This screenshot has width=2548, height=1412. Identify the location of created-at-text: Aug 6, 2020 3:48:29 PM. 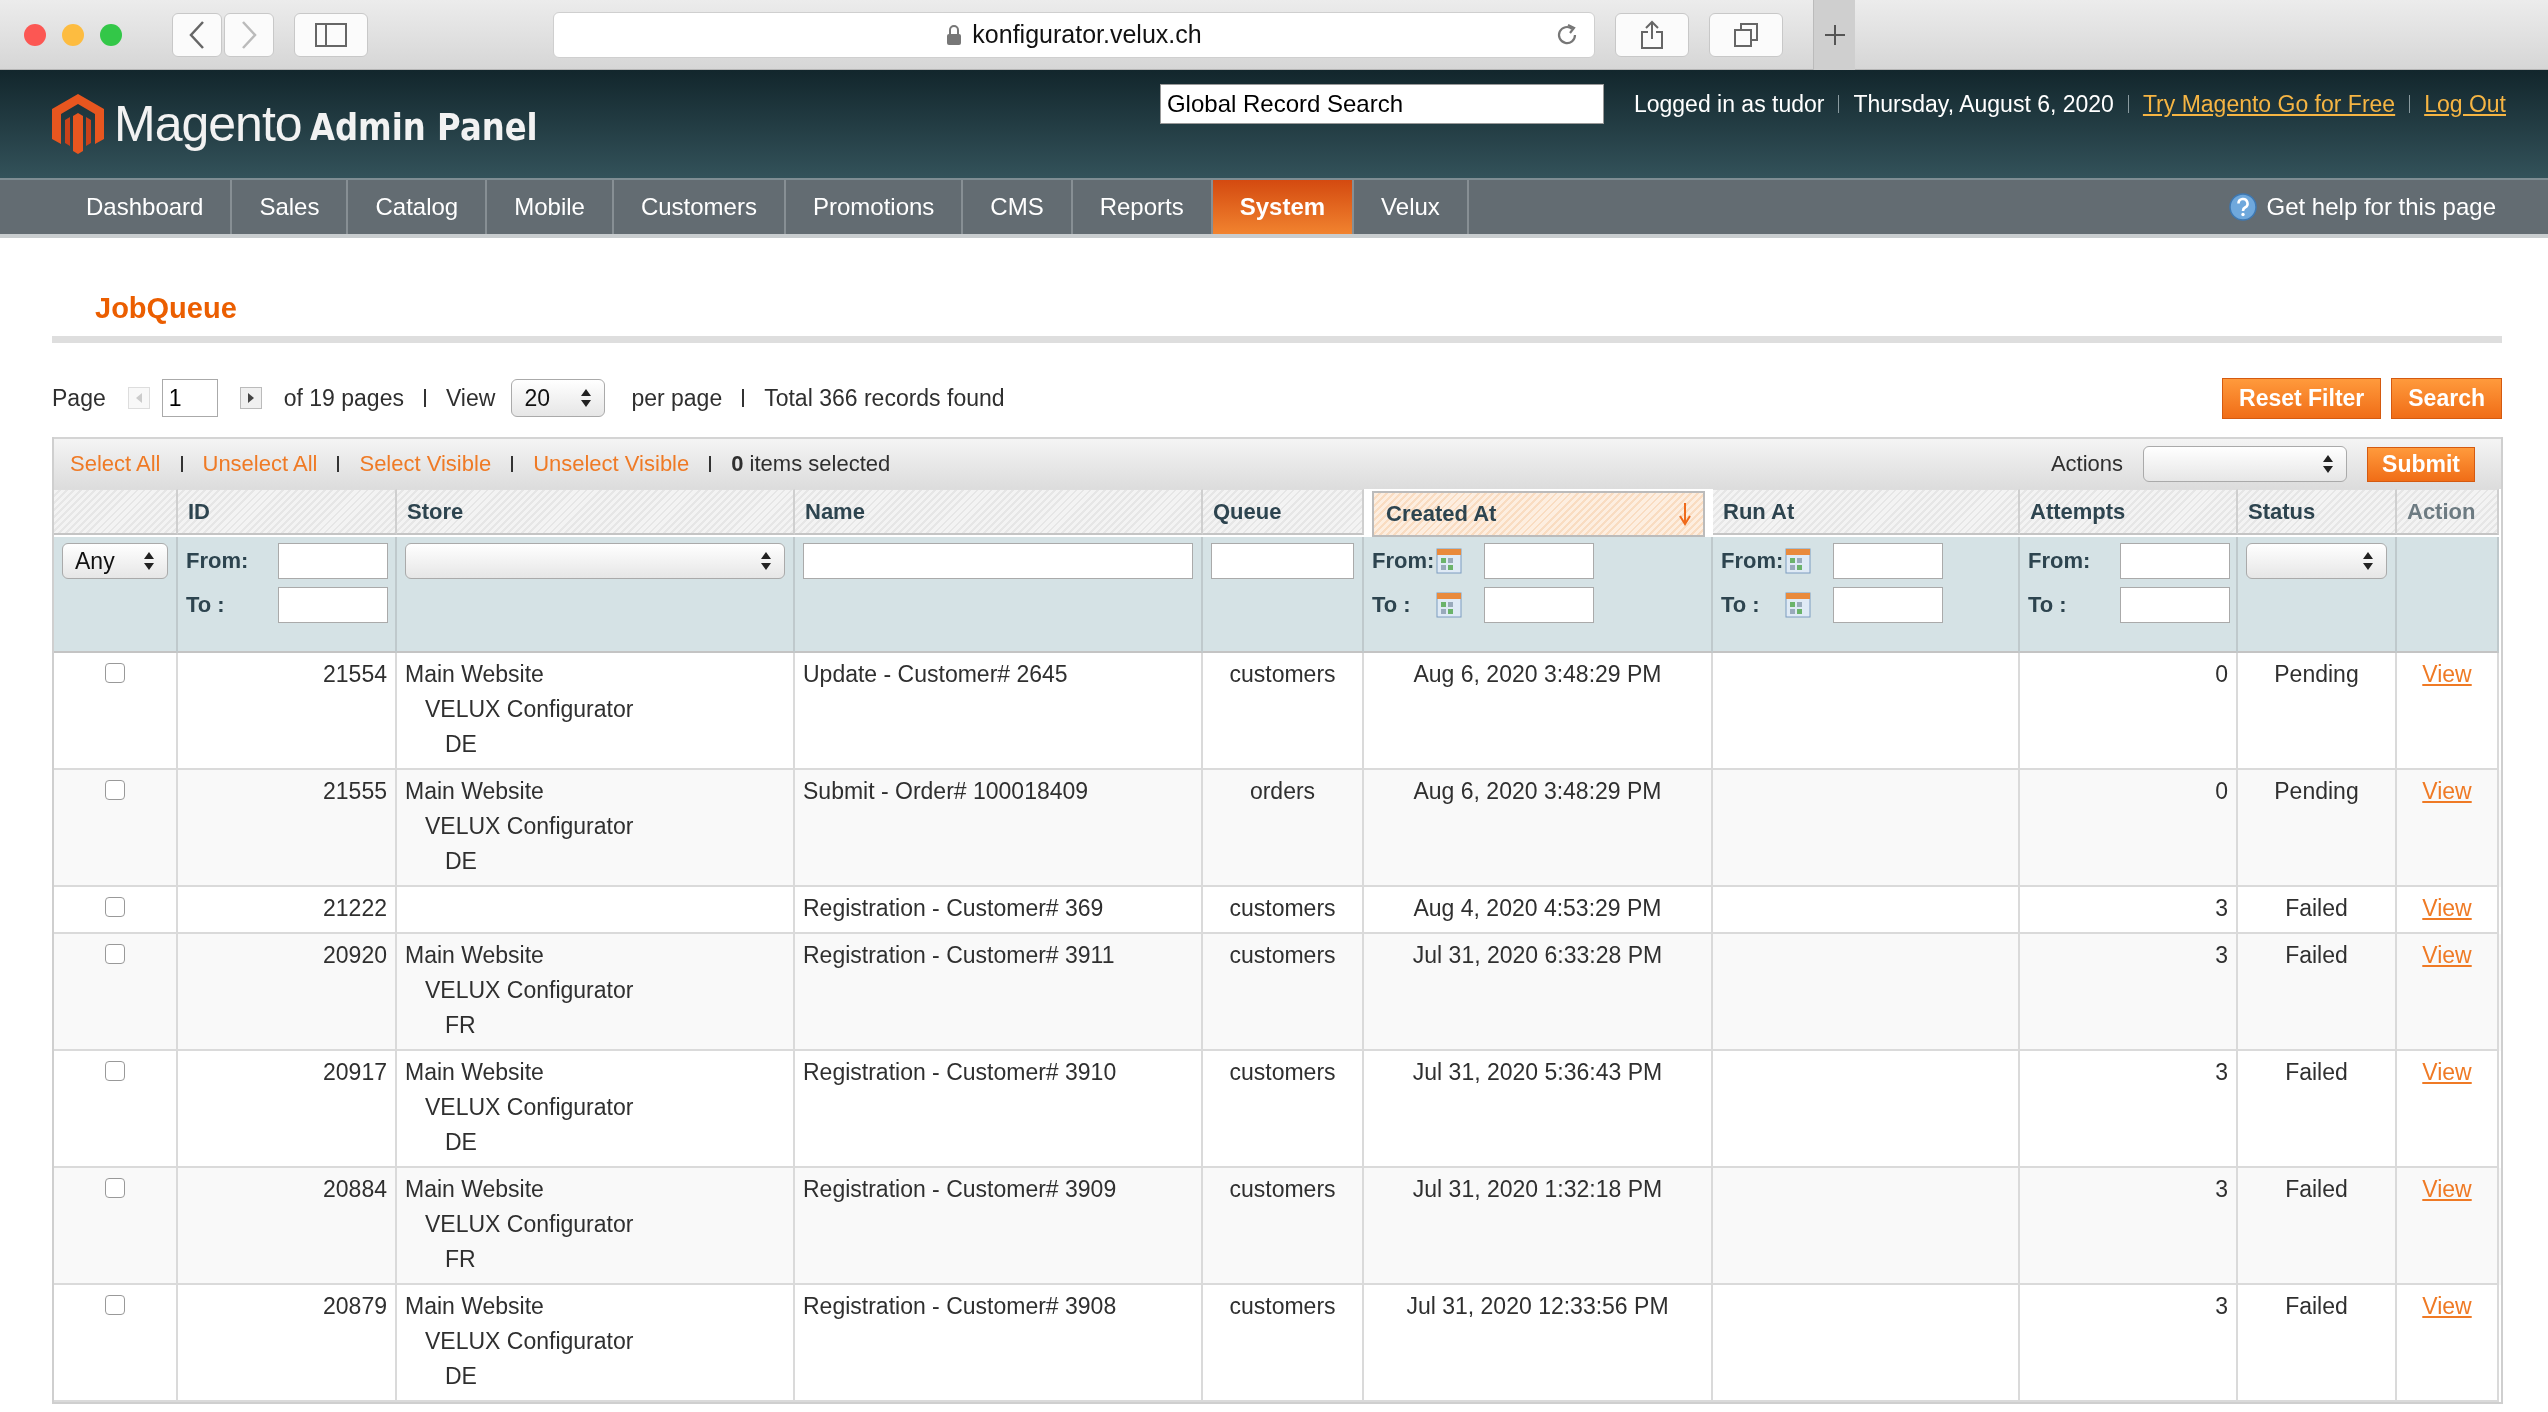
(1537, 674).